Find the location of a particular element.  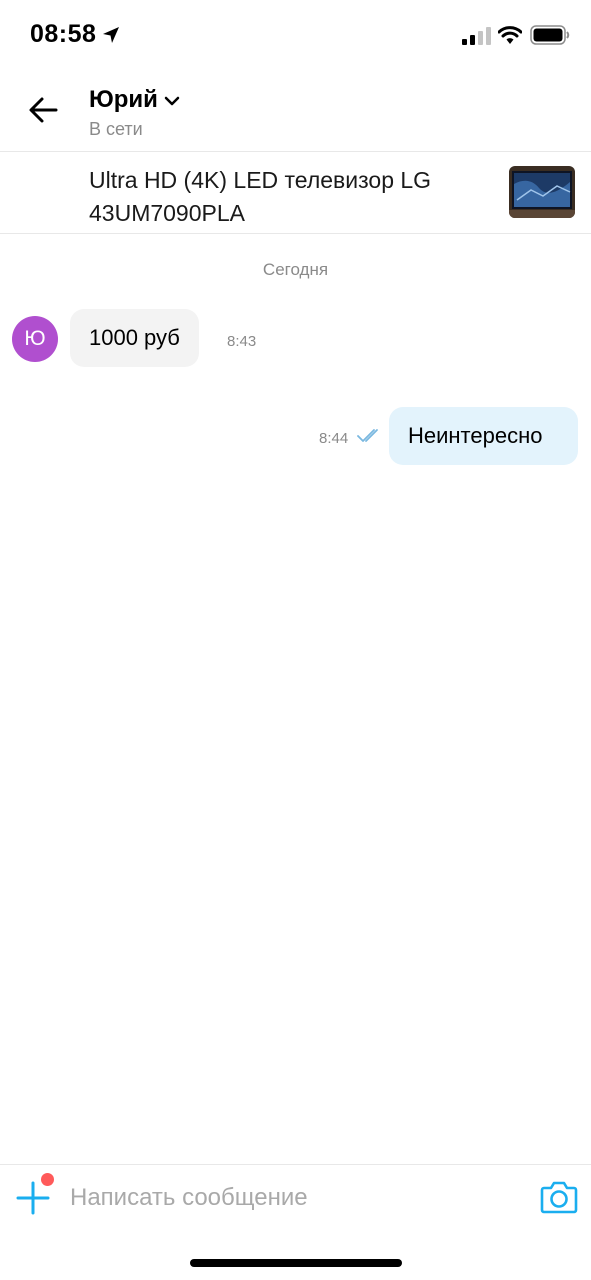

listing-thumbnail is located at coordinates (542, 192).